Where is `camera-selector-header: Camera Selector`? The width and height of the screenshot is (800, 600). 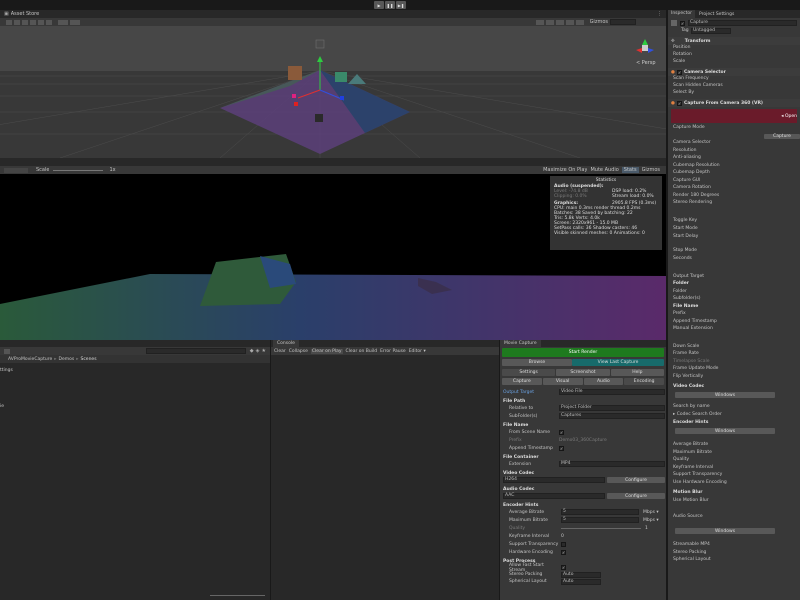 camera-selector-header: Camera Selector is located at coordinates (705, 72).